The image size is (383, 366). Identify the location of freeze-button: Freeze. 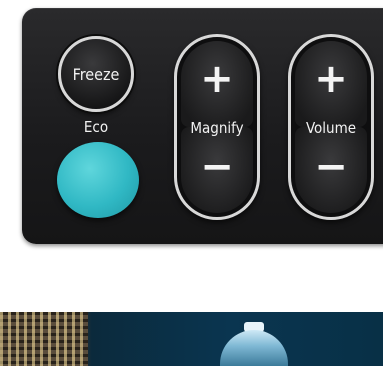
(96, 74).